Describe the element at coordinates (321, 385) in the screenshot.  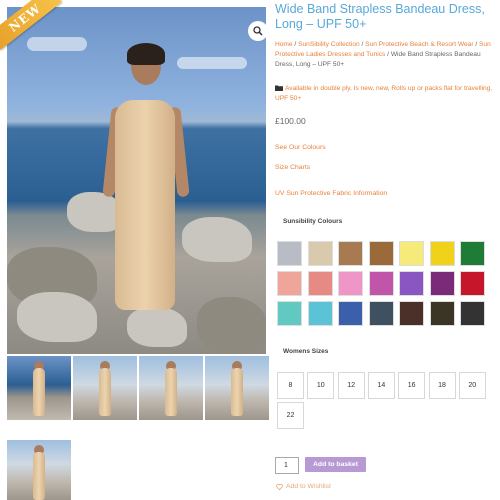
I see `size-option: 10` at that location.